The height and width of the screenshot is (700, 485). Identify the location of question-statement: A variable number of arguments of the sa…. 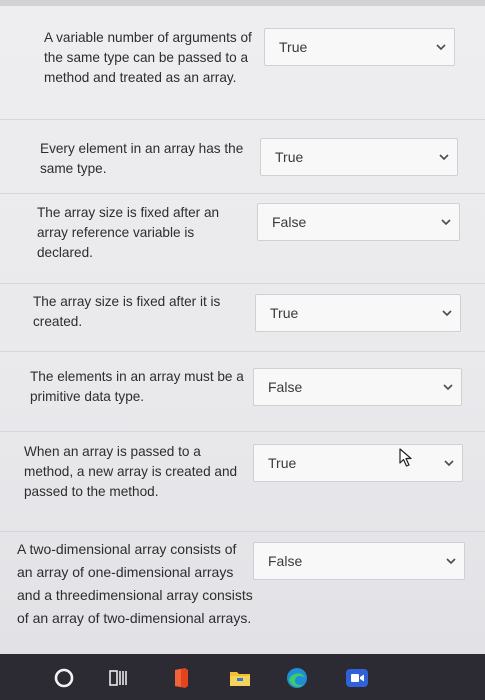
(148, 57).